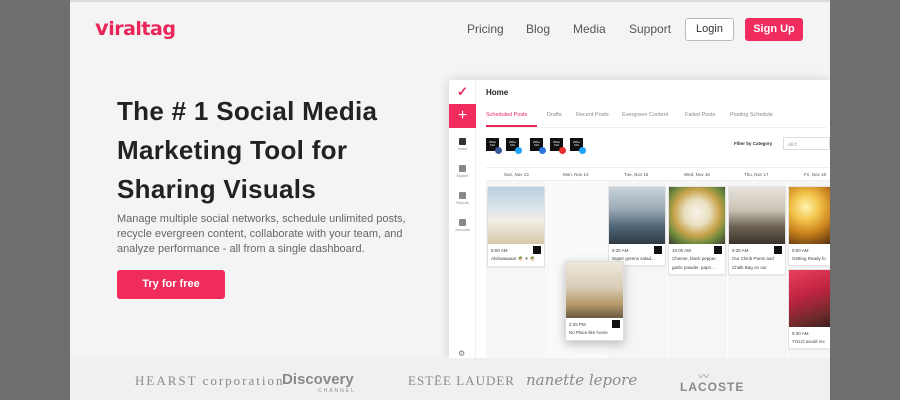  What do you see at coordinates (592, 115) in the screenshot?
I see `tab-recent-posts: Recent Posts` at bounding box center [592, 115].